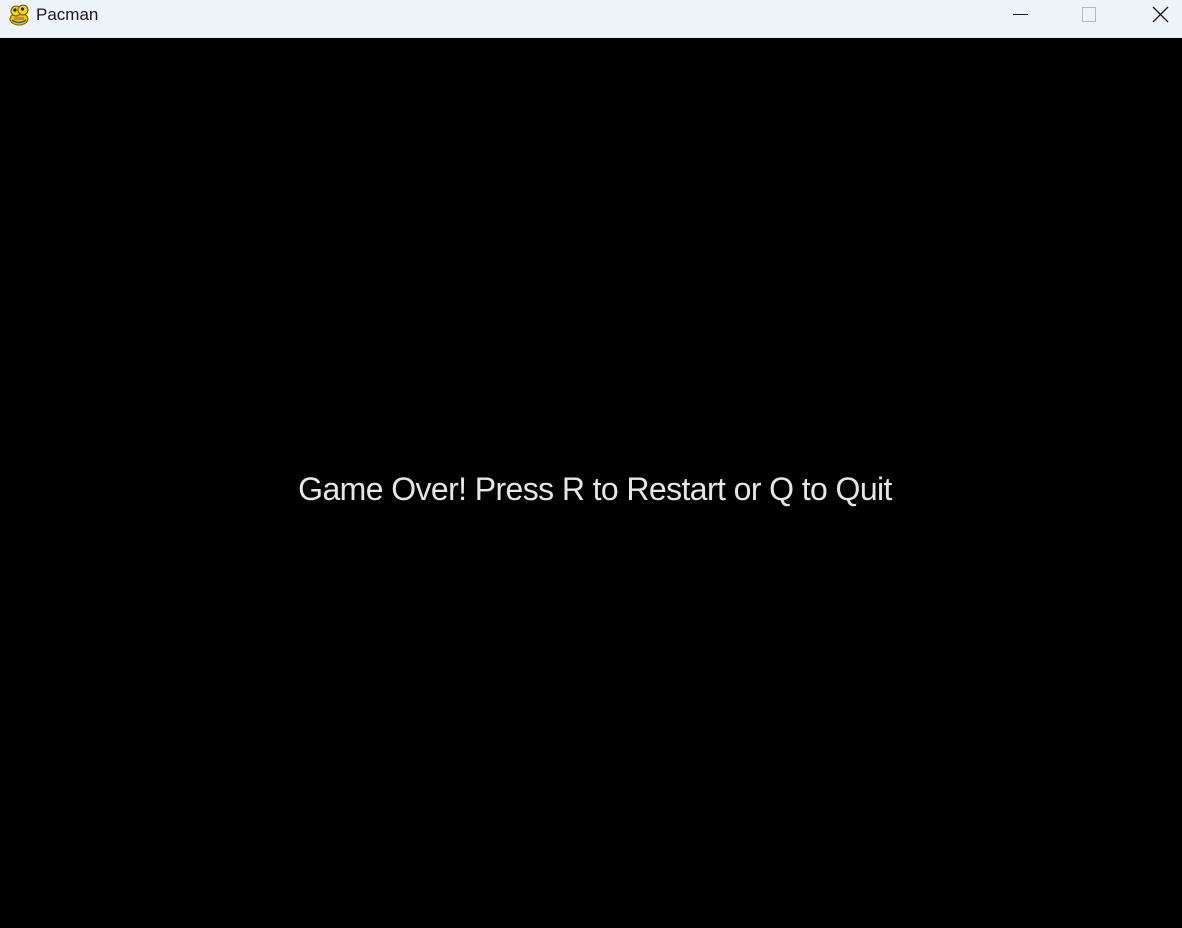  I want to click on close-icon, so click(1160, 14).